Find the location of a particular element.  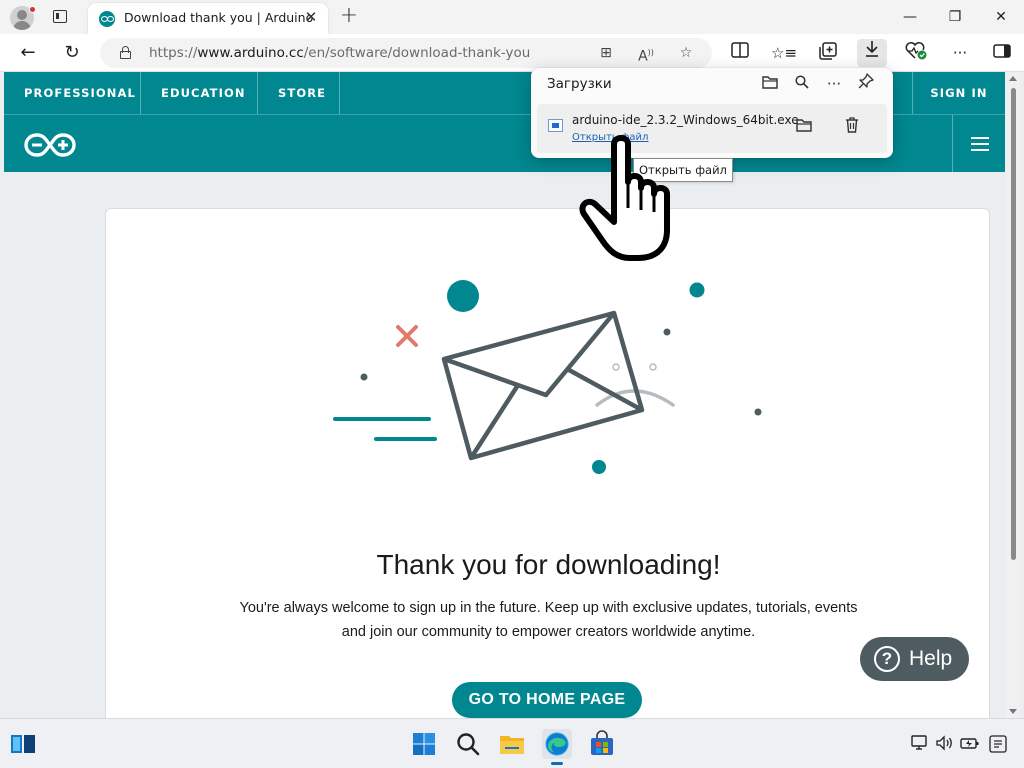

battery-icon is located at coordinates (970, 745).